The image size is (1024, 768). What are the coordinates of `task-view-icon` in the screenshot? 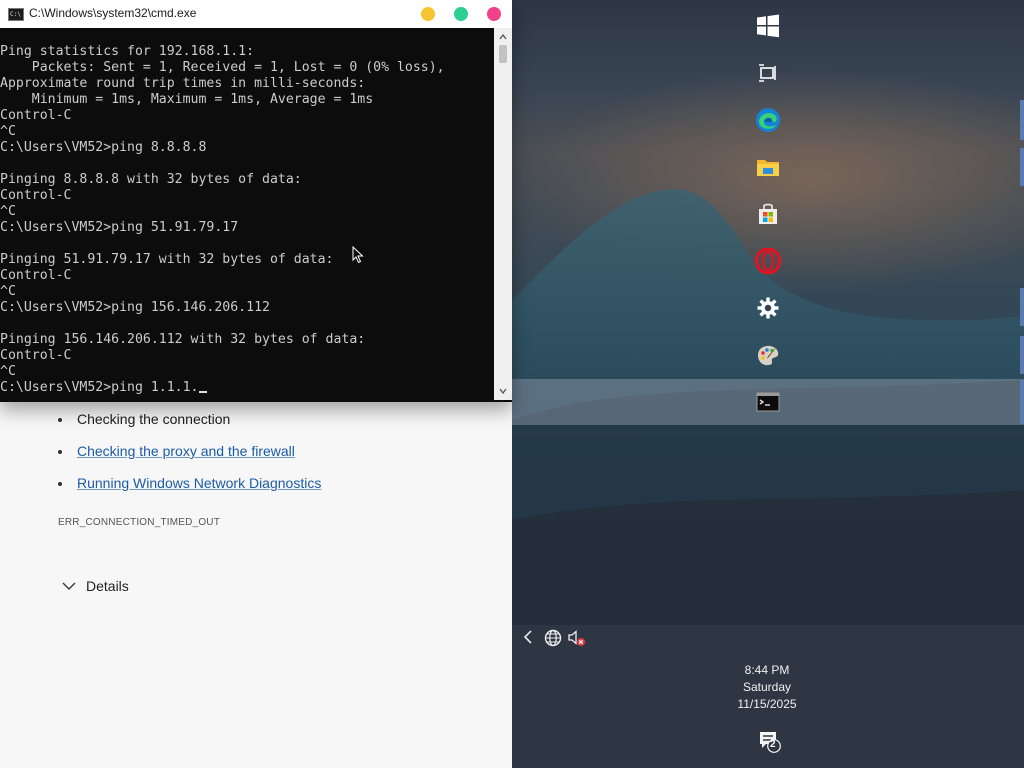 It's located at (768, 73).